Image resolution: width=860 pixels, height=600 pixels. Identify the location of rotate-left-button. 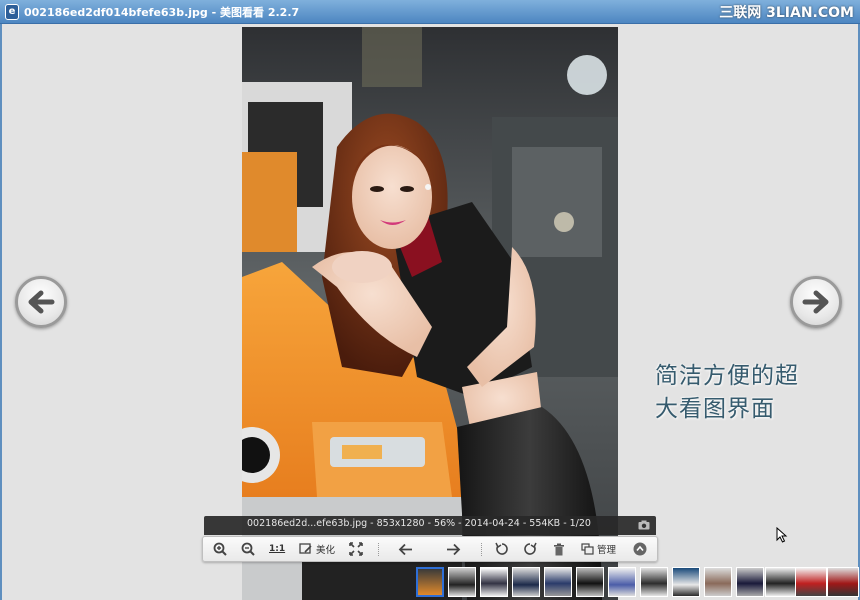
(502, 549).